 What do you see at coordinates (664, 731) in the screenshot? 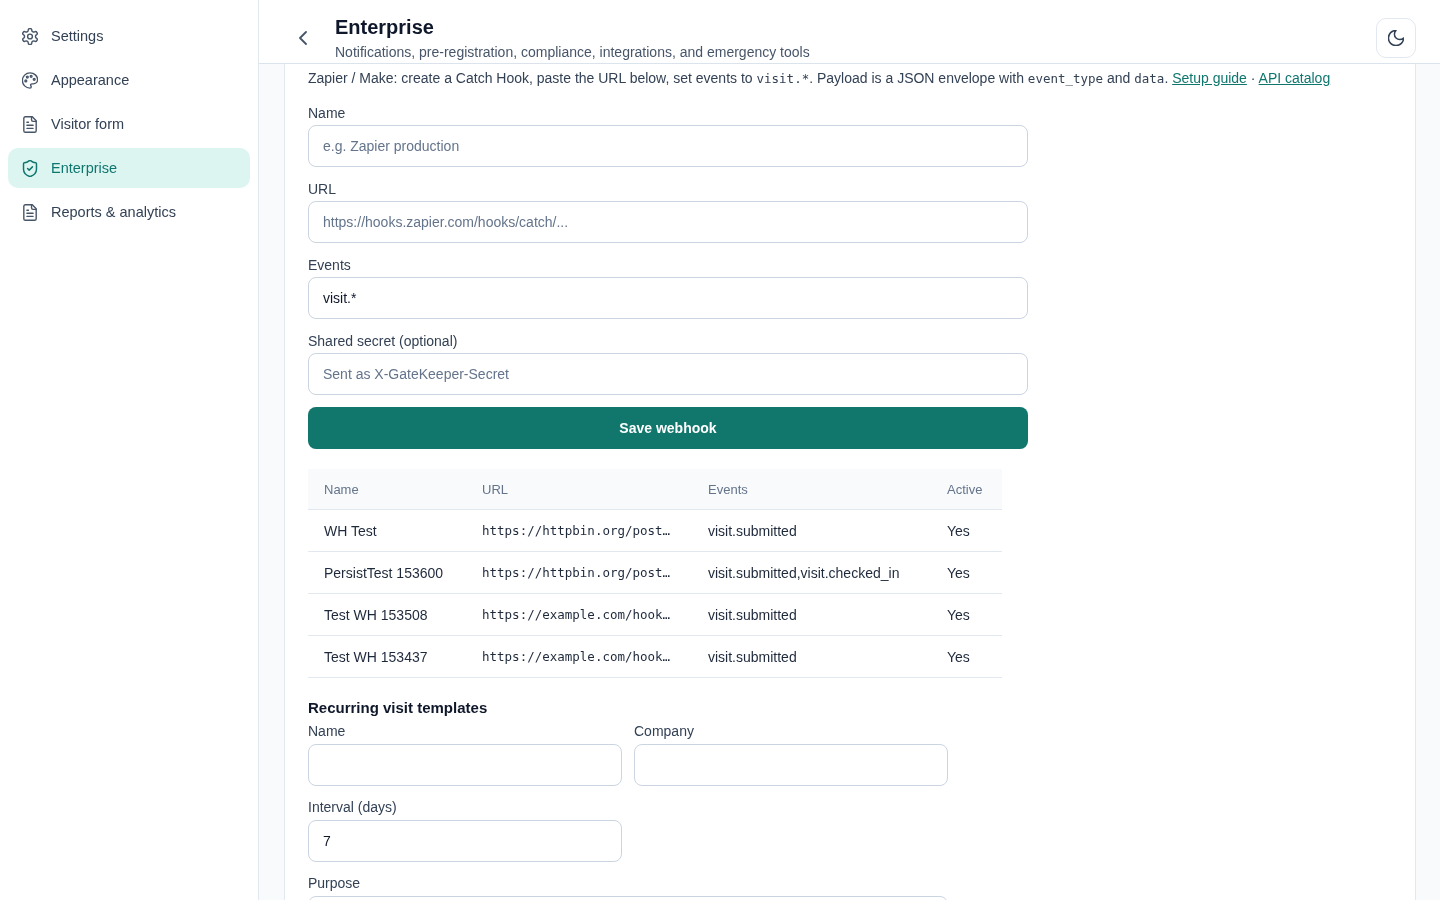
I see `field-label: Company` at bounding box center [664, 731].